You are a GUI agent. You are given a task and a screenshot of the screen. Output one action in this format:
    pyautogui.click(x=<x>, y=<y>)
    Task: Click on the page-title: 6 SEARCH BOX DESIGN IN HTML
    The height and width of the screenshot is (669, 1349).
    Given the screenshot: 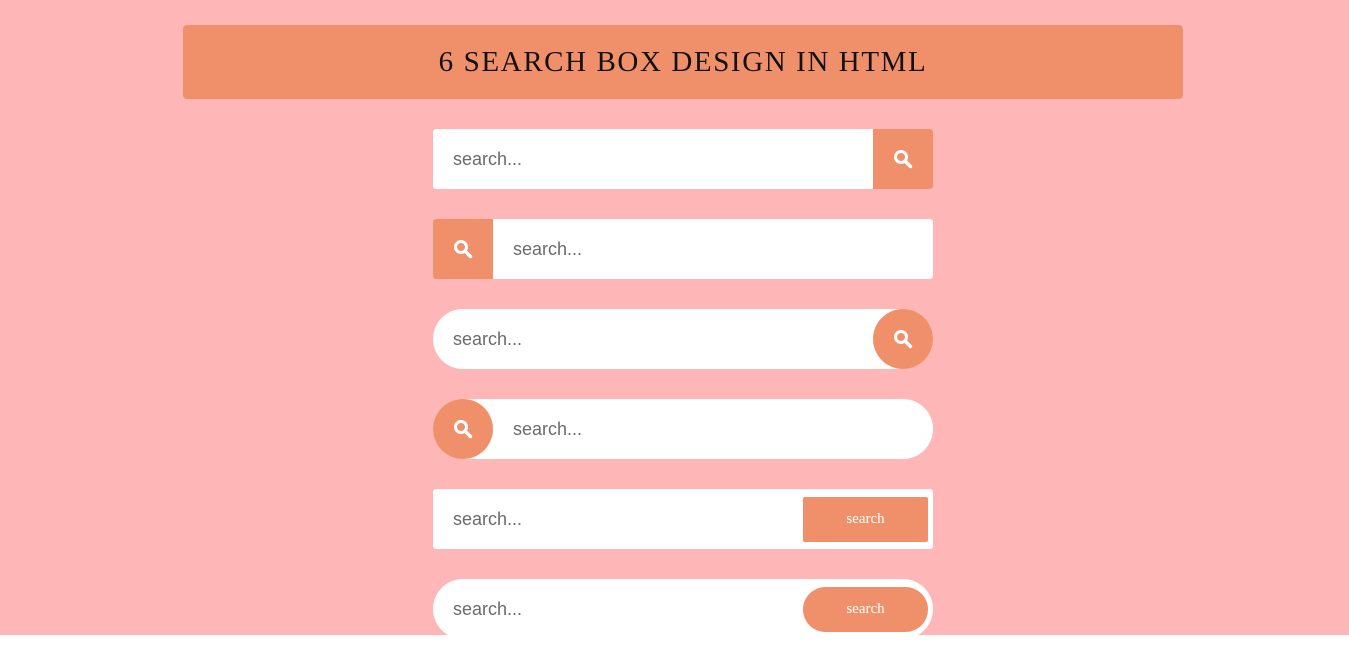 What is the action you would take?
    pyautogui.click(x=683, y=61)
    